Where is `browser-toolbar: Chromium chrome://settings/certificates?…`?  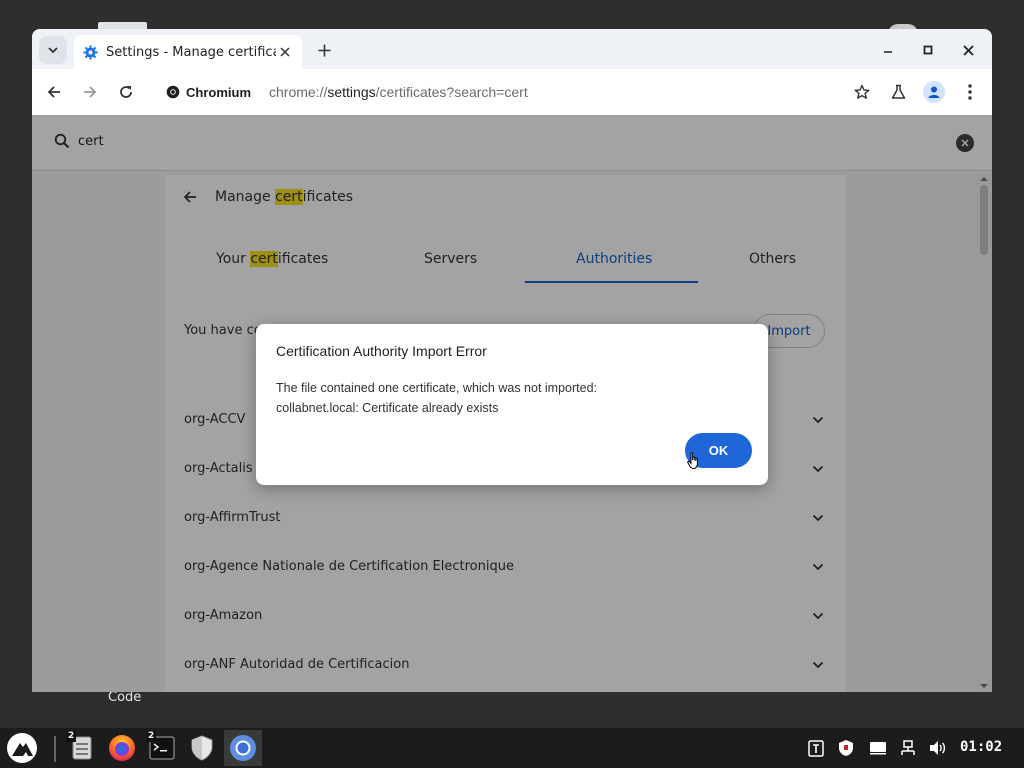 browser-toolbar: Chromium chrome://settings/certificates?… is located at coordinates (512, 92).